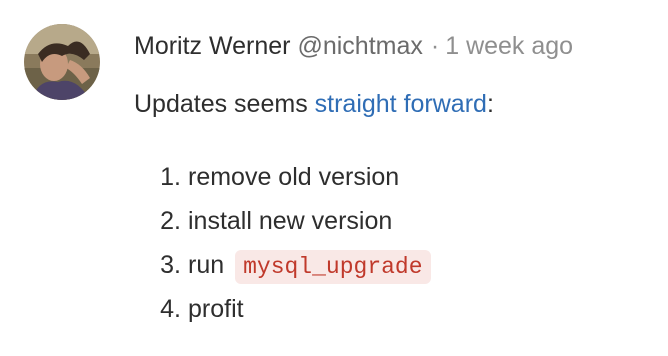 The height and width of the screenshot is (356, 668). Describe the element at coordinates (170, 265) in the screenshot. I see `list-number: 3.` at that location.